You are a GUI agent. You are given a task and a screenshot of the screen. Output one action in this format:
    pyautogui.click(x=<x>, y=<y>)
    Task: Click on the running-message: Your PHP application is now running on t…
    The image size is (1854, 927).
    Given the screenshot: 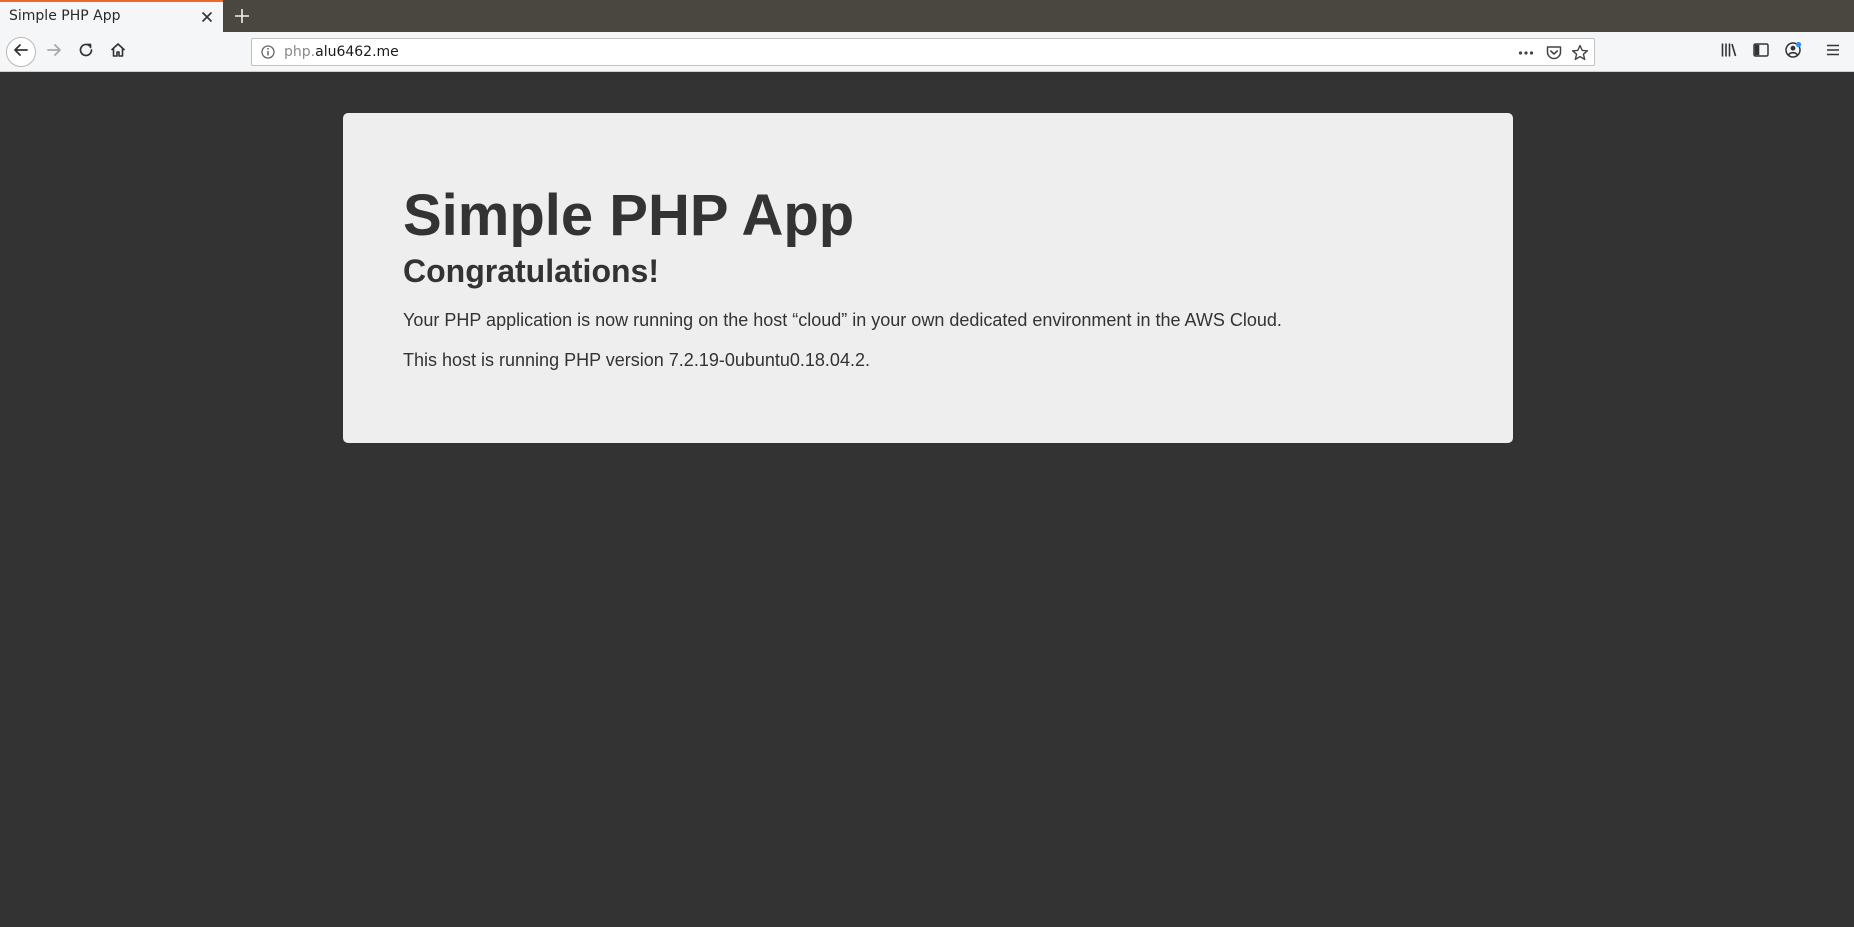 What is the action you would take?
    pyautogui.click(x=842, y=320)
    